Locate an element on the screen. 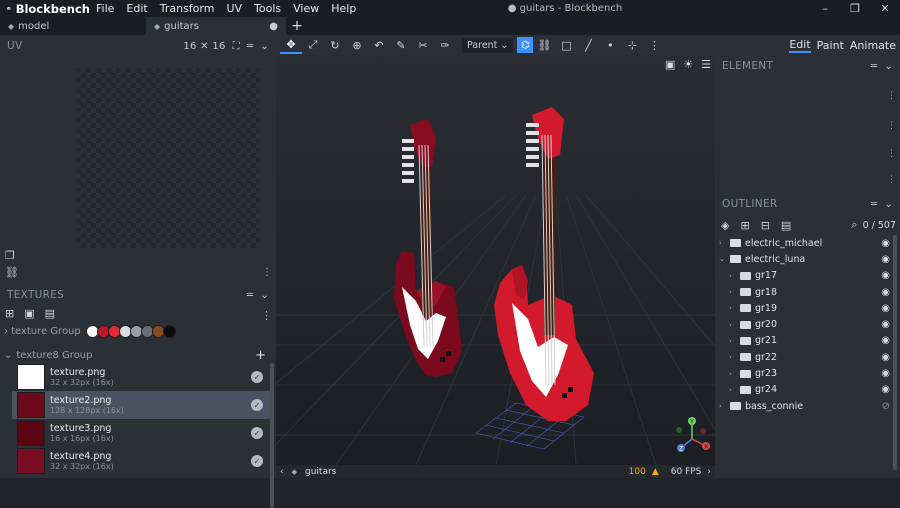  transform-space-icon: ⊹ is located at coordinates (632, 45).